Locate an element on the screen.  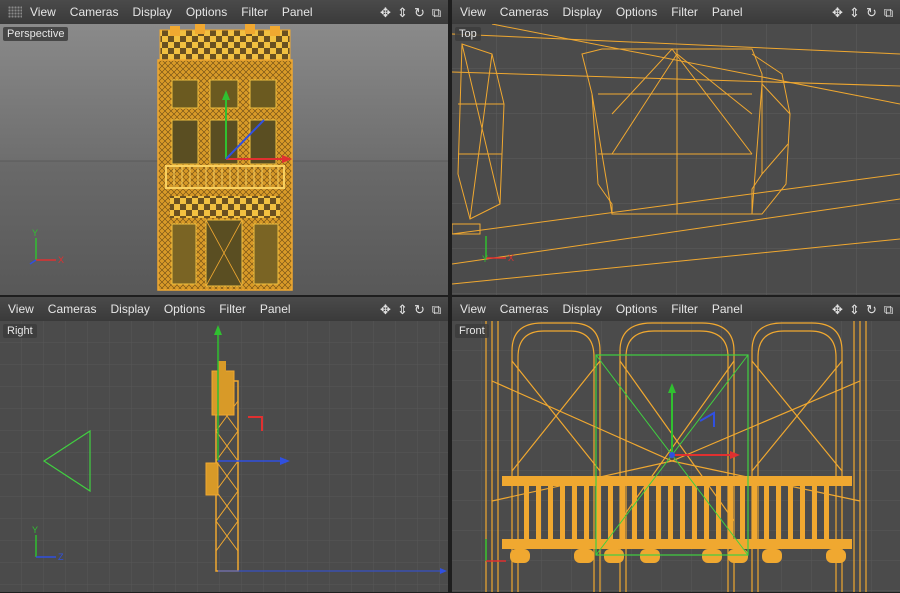
viewport-label-top: Top is located at coordinates (468, 34).